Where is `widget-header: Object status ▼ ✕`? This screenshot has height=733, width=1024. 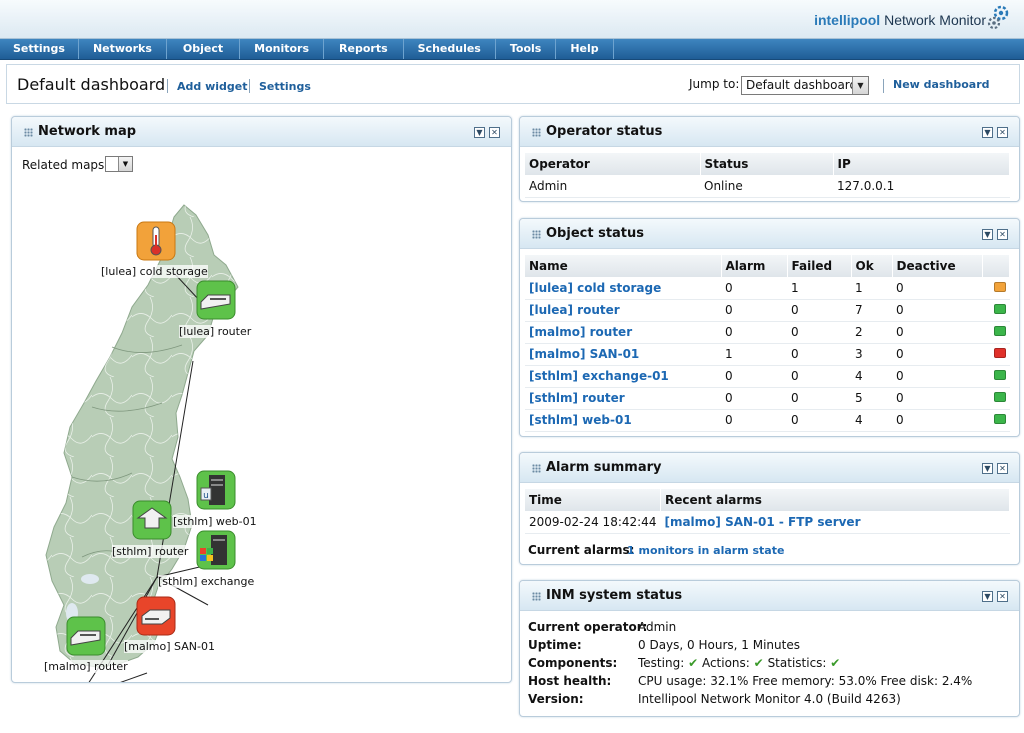 widget-header: Object status ▼ ✕ is located at coordinates (769, 234).